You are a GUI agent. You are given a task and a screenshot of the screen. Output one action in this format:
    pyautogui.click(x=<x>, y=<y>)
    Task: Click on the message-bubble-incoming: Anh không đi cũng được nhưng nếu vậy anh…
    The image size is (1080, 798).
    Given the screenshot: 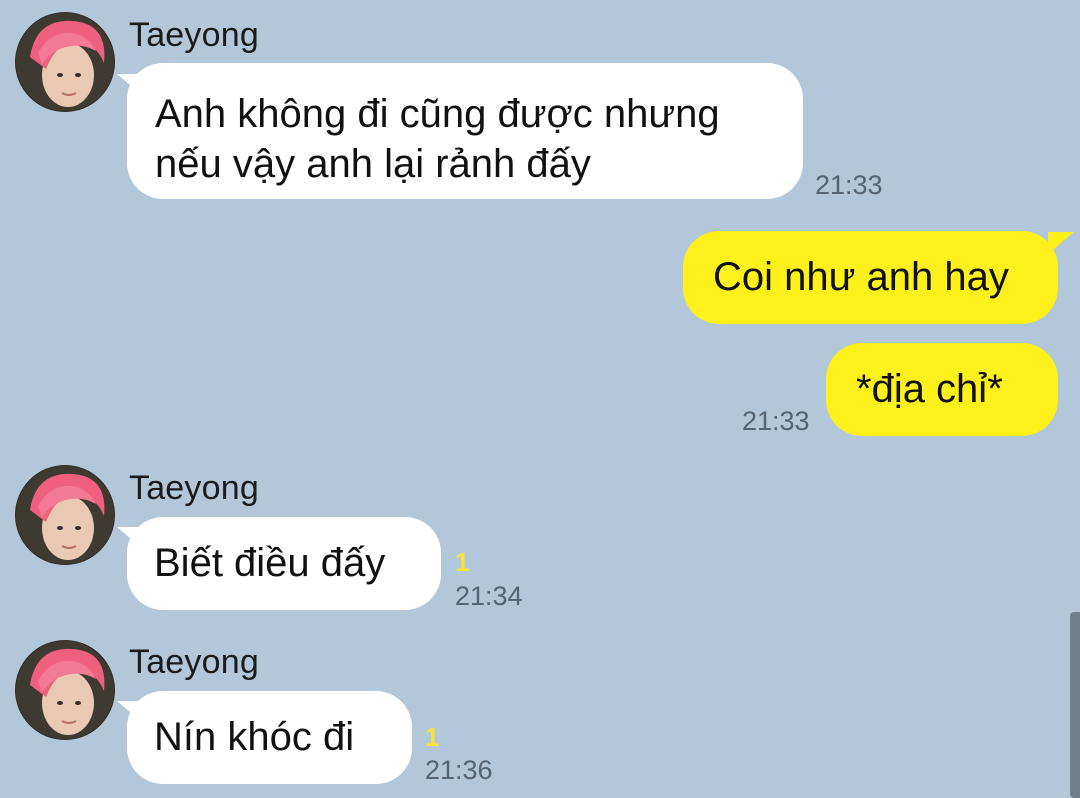 What is the action you would take?
    pyautogui.click(x=465, y=131)
    